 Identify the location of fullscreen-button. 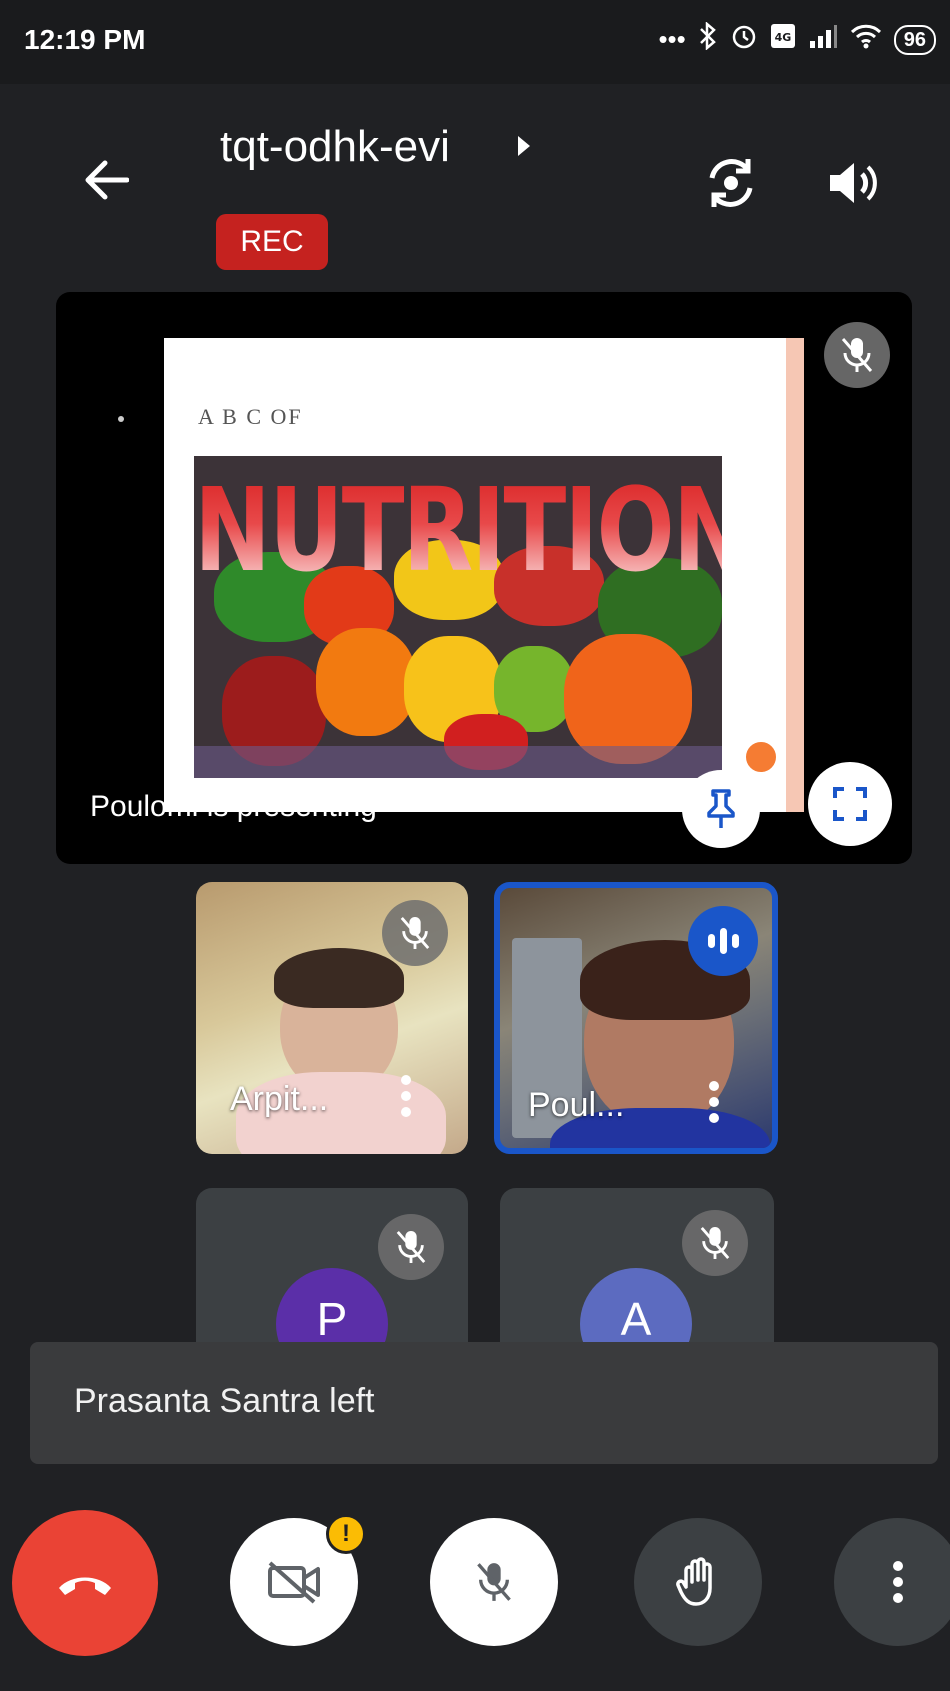
(850, 804).